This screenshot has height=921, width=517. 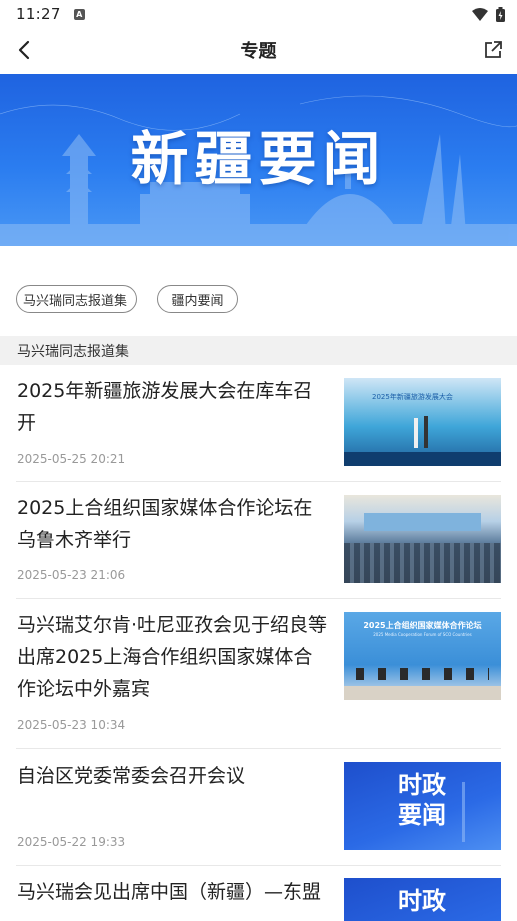 I want to click on battery-icon, so click(x=500, y=14).